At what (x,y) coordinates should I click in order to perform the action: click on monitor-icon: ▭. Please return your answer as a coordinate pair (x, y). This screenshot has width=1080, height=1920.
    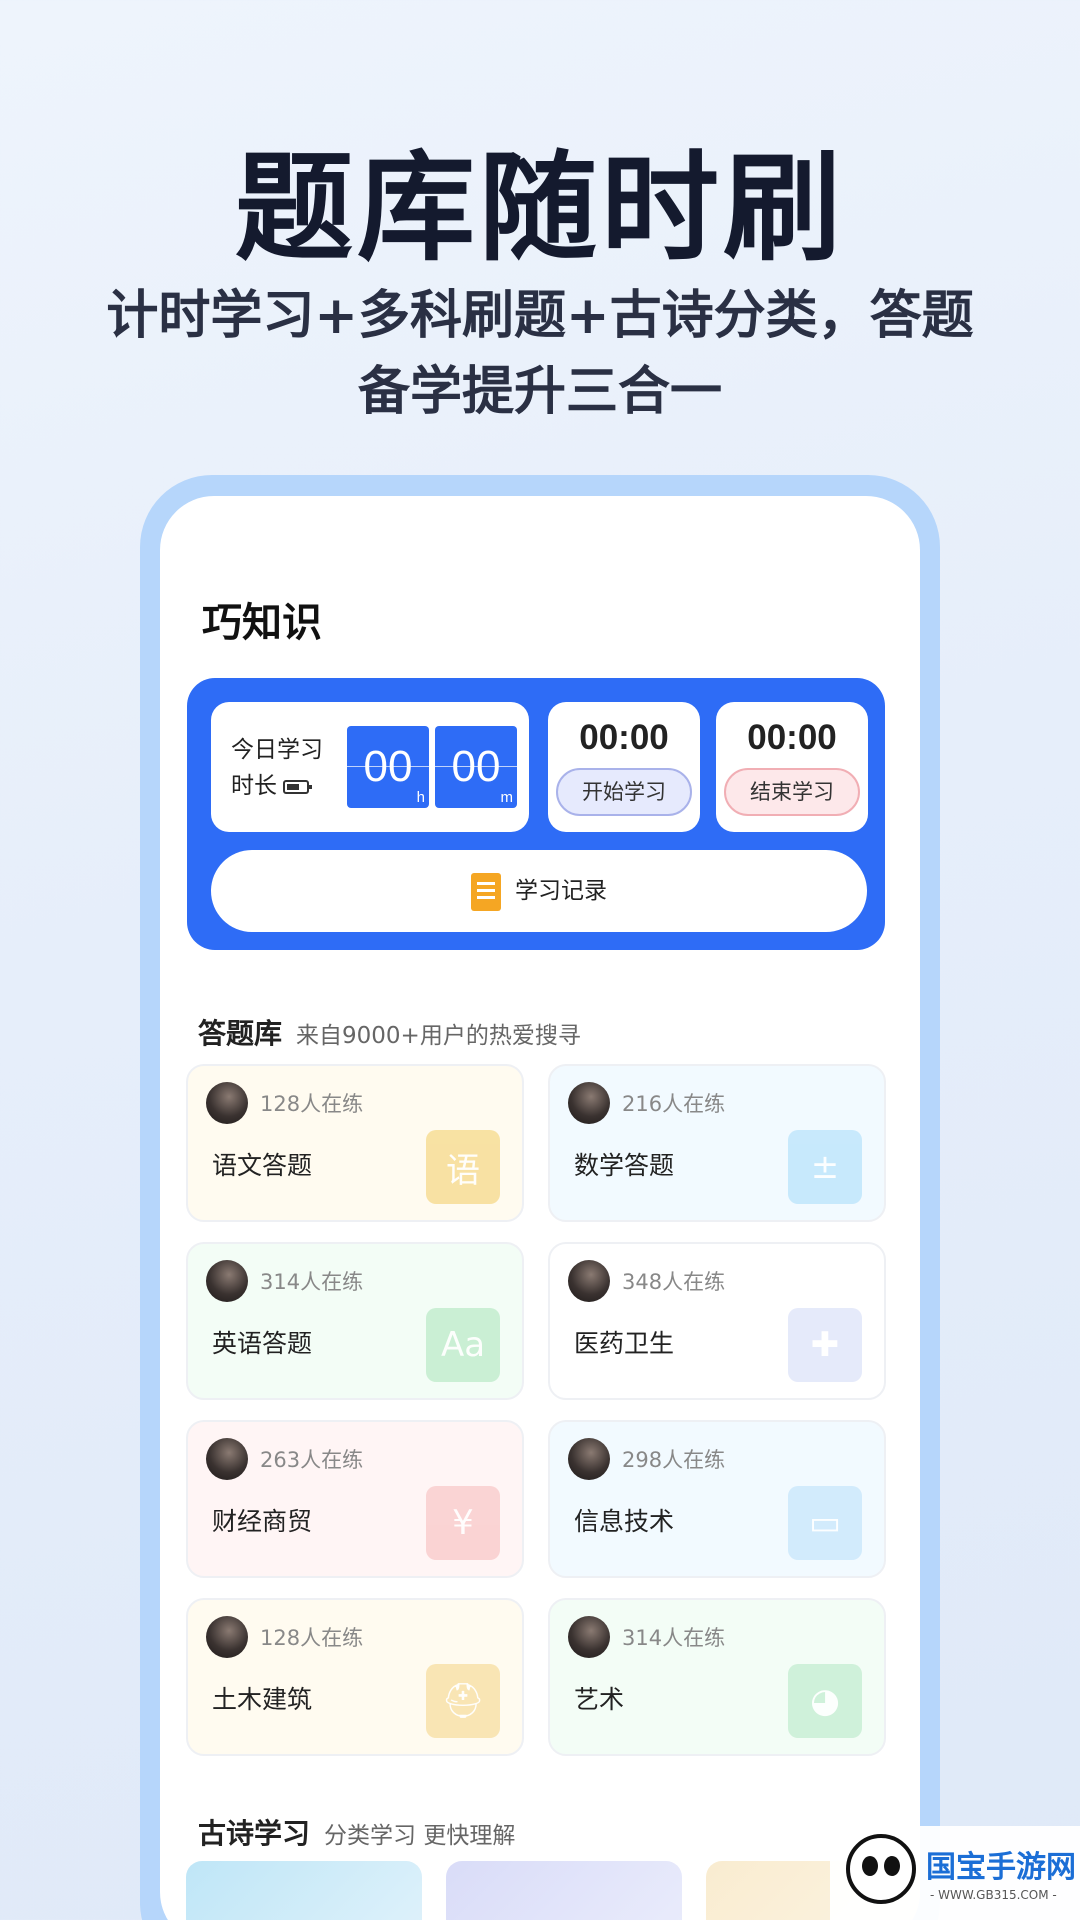
    Looking at the image, I should click on (825, 1523).